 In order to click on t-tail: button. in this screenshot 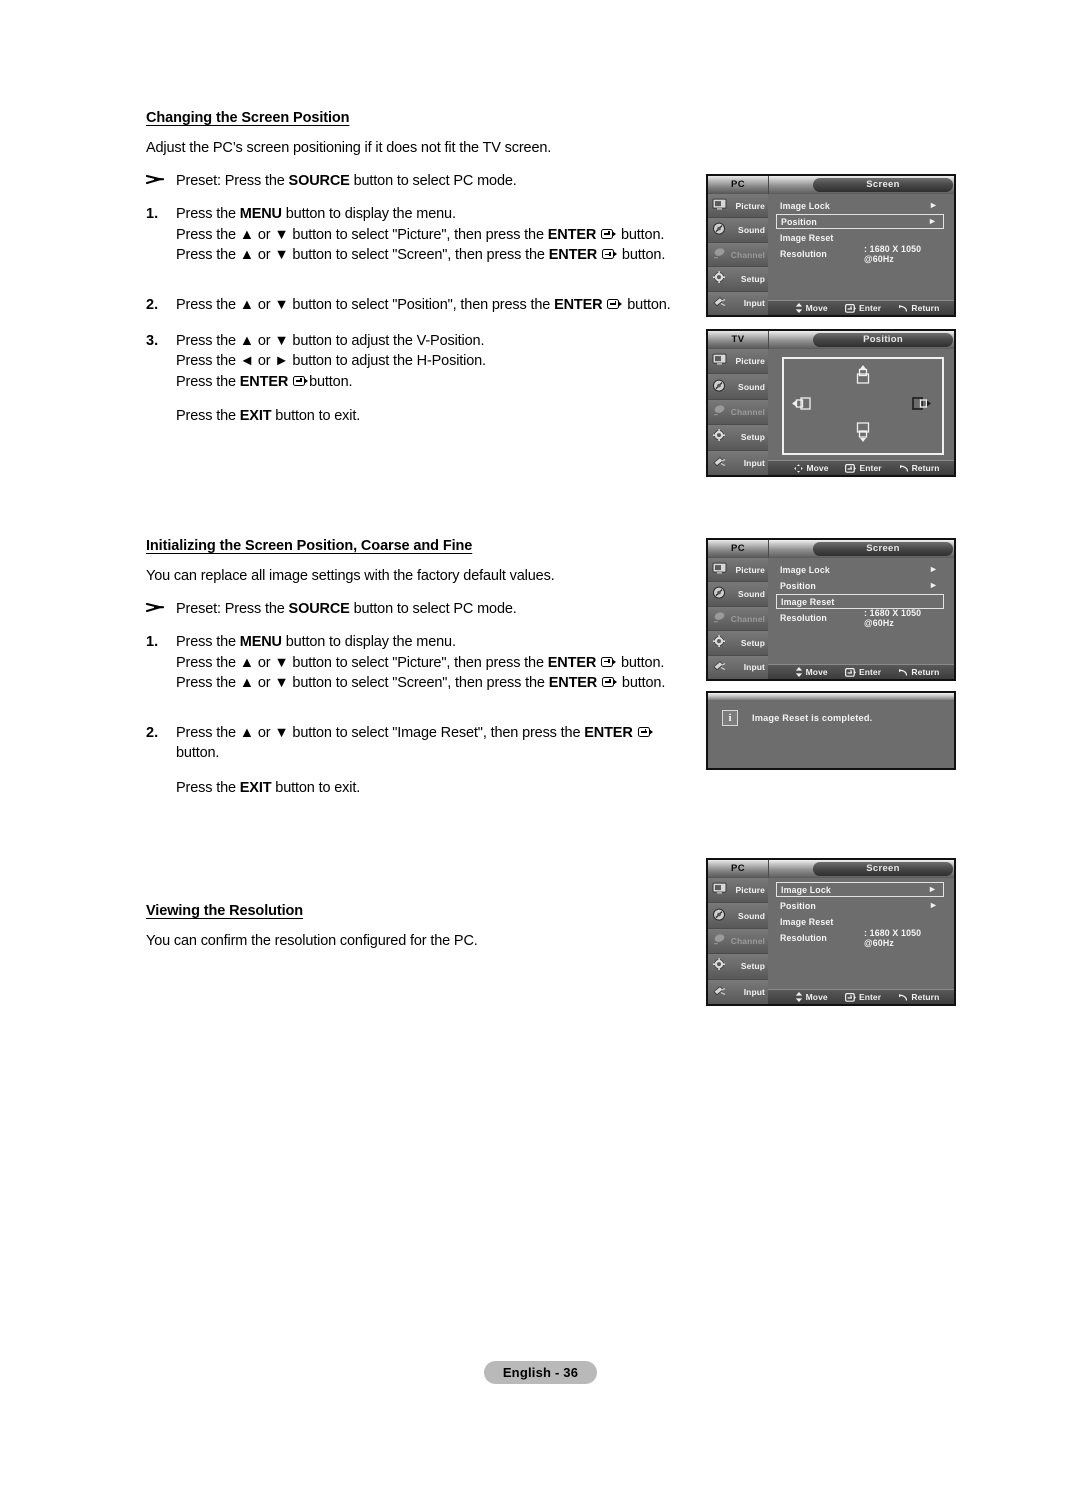, I will do `click(641, 234)`.